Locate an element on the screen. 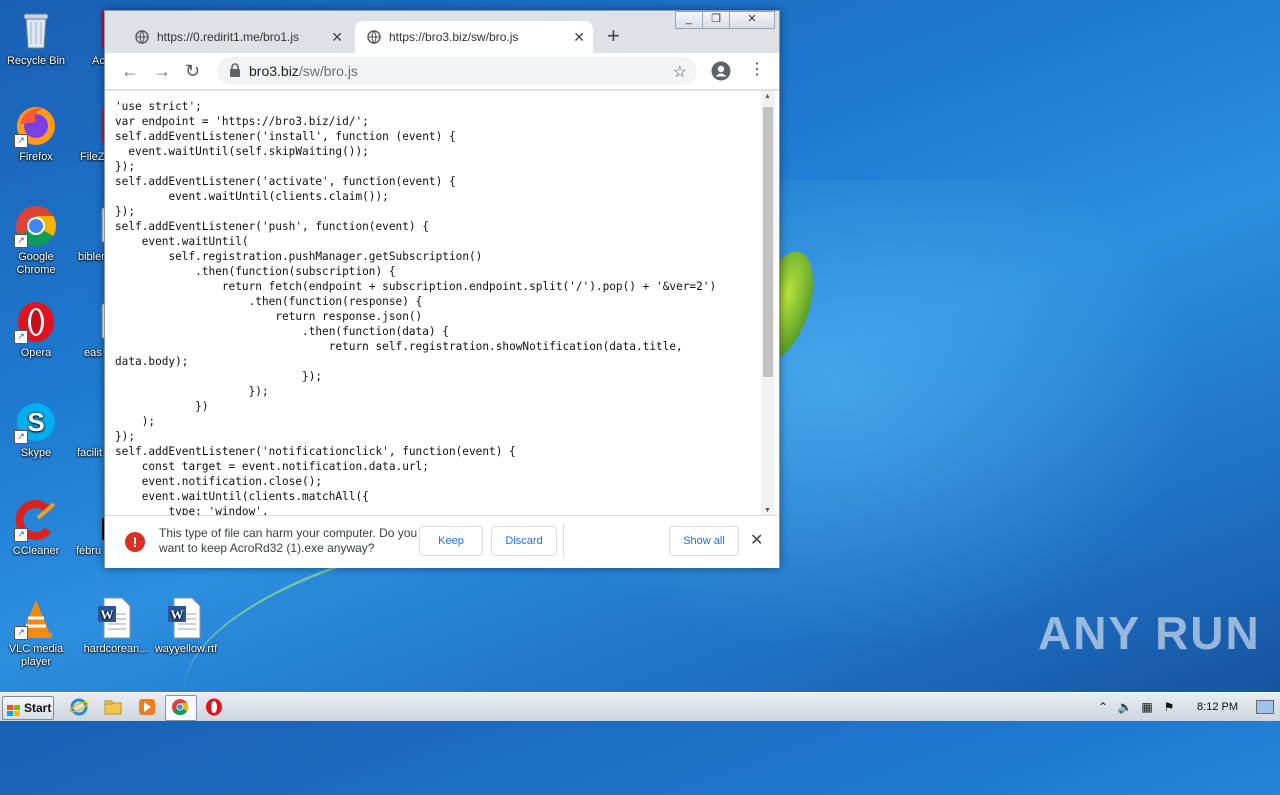 Image resolution: width=1280 pixels, height=795 pixels. recycle-bin-icon is located at coordinates (36, 30).